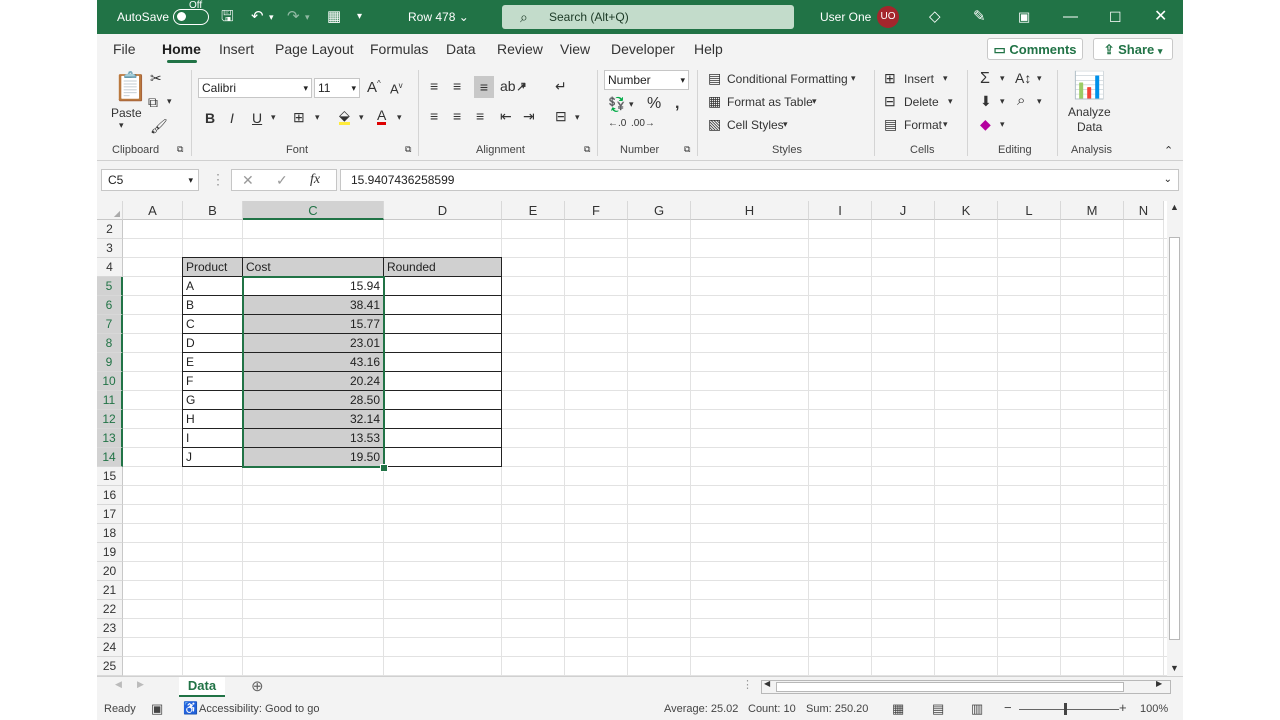 This screenshot has width=1280, height=720. I want to click on column-header-c: C, so click(313, 210).